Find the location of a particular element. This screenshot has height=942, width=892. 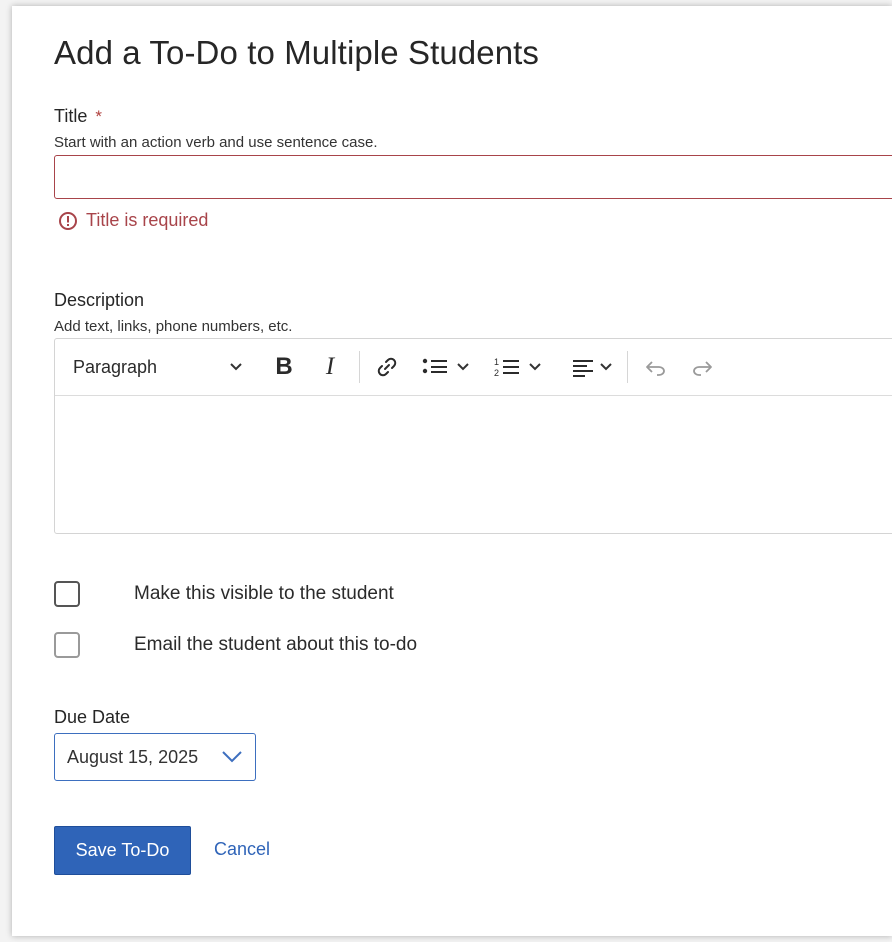

error-icon is located at coordinates (68, 220).